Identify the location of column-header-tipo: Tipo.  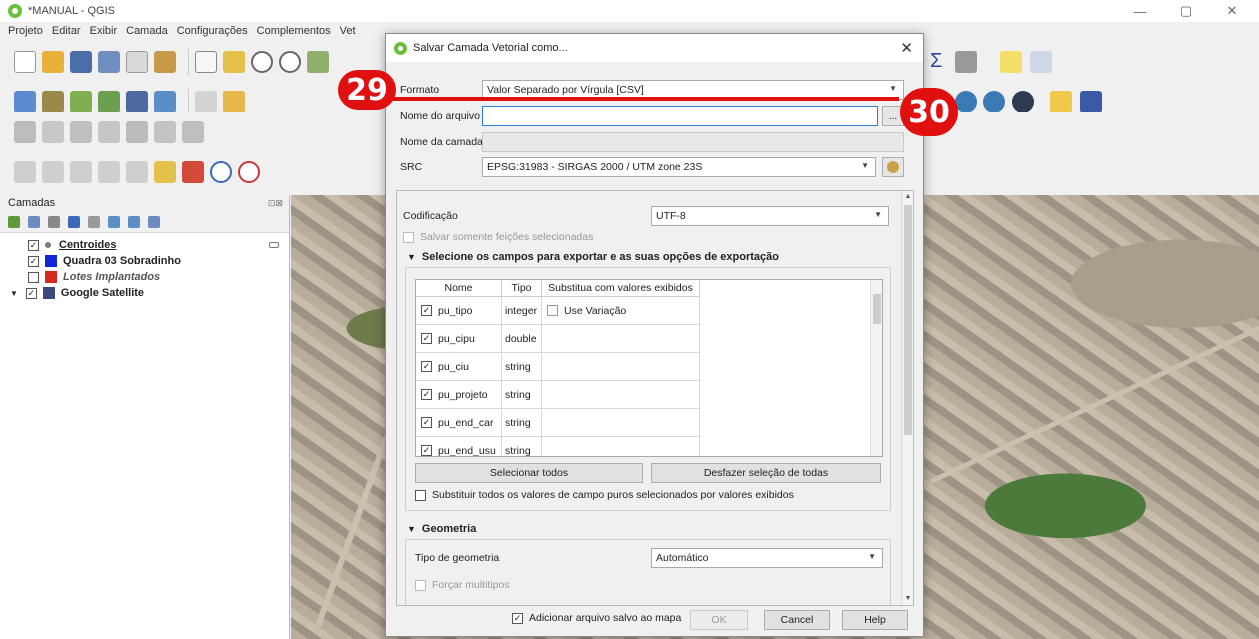
(522, 288).